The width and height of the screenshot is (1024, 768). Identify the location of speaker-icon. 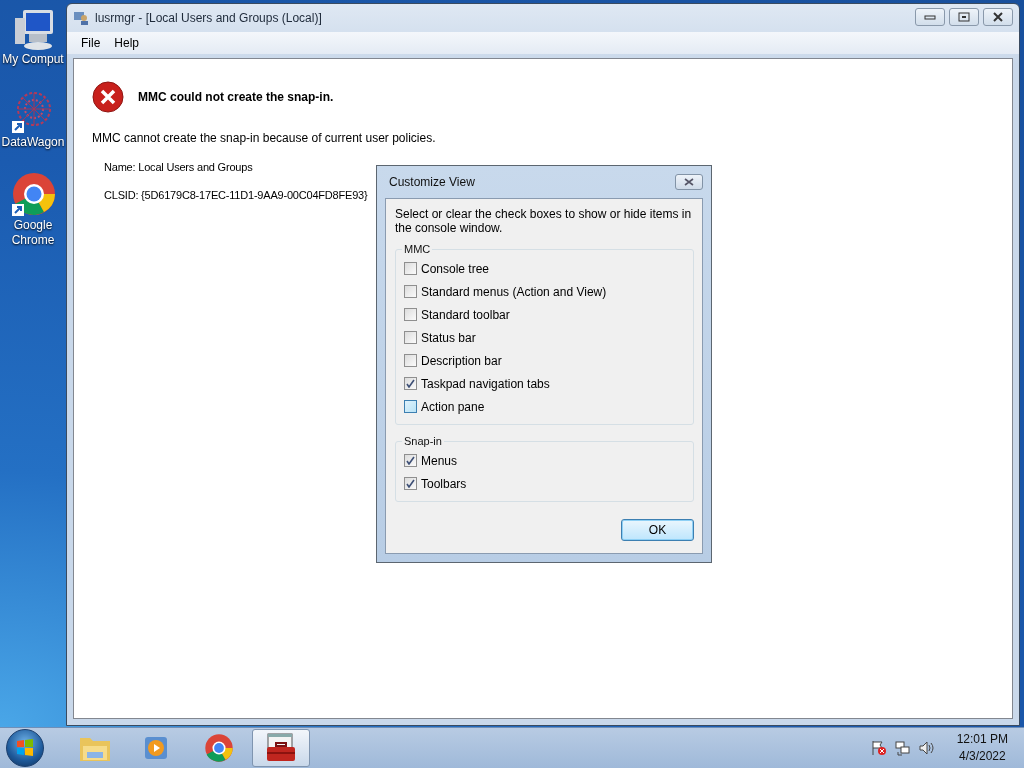
(926, 748).